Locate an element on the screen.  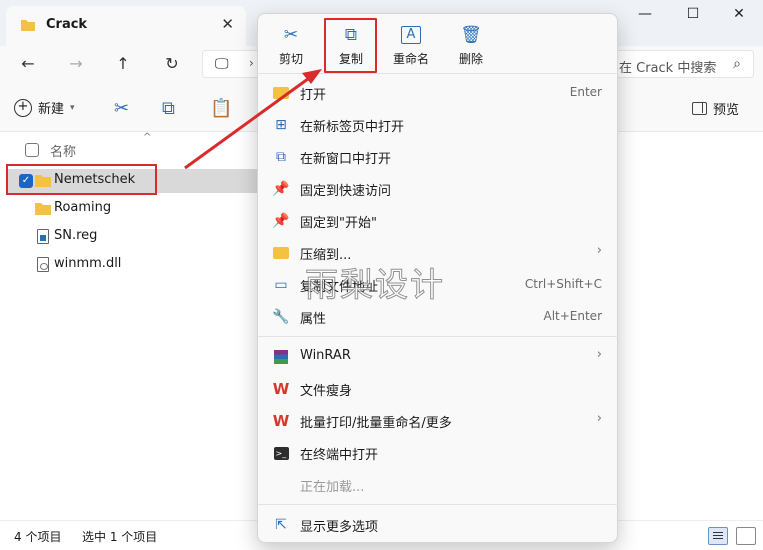
search-input: 在 Crack 中搜索 ⌕ is located at coordinates (681, 64).